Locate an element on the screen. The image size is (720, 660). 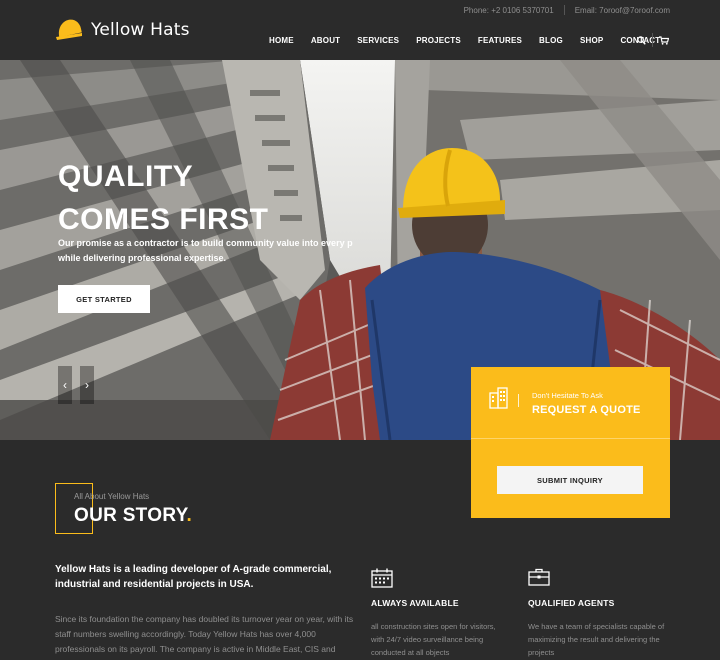
nav-icons is located at coordinates (654, 40).